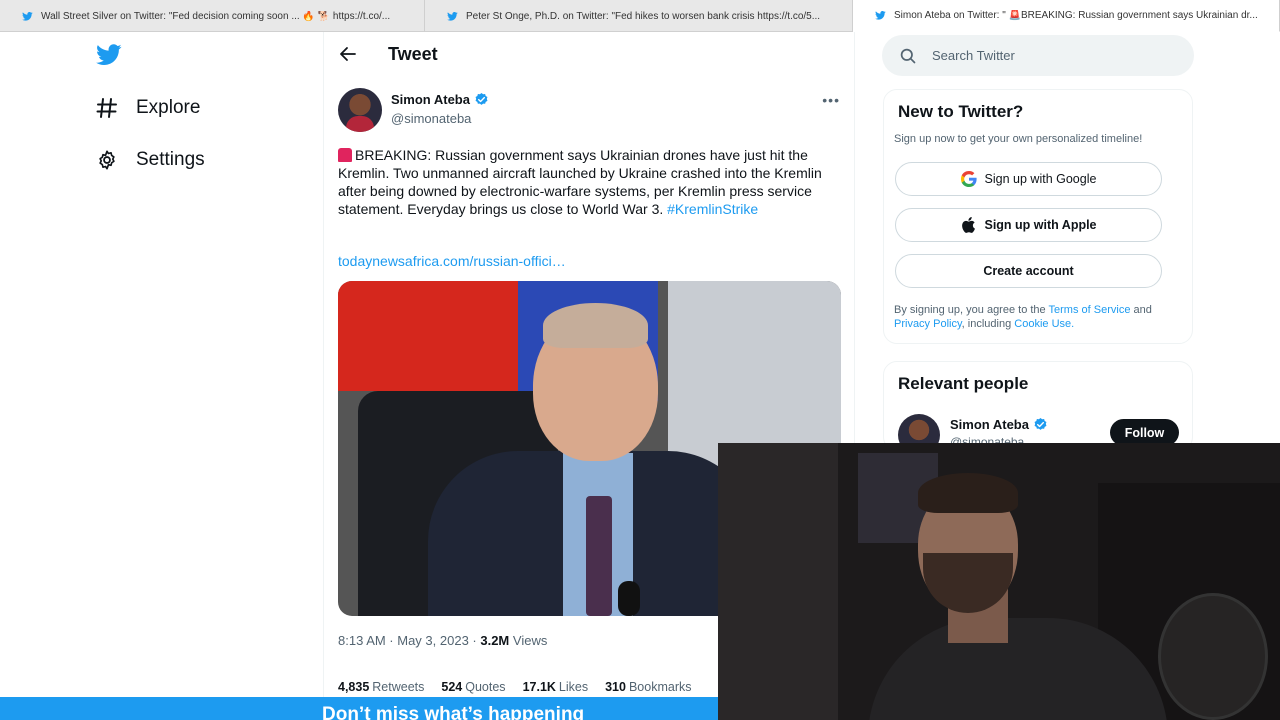  What do you see at coordinates (381, 687) in the screenshot?
I see `retweets-stat: 4,835 Retweets` at bounding box center [381, 687].